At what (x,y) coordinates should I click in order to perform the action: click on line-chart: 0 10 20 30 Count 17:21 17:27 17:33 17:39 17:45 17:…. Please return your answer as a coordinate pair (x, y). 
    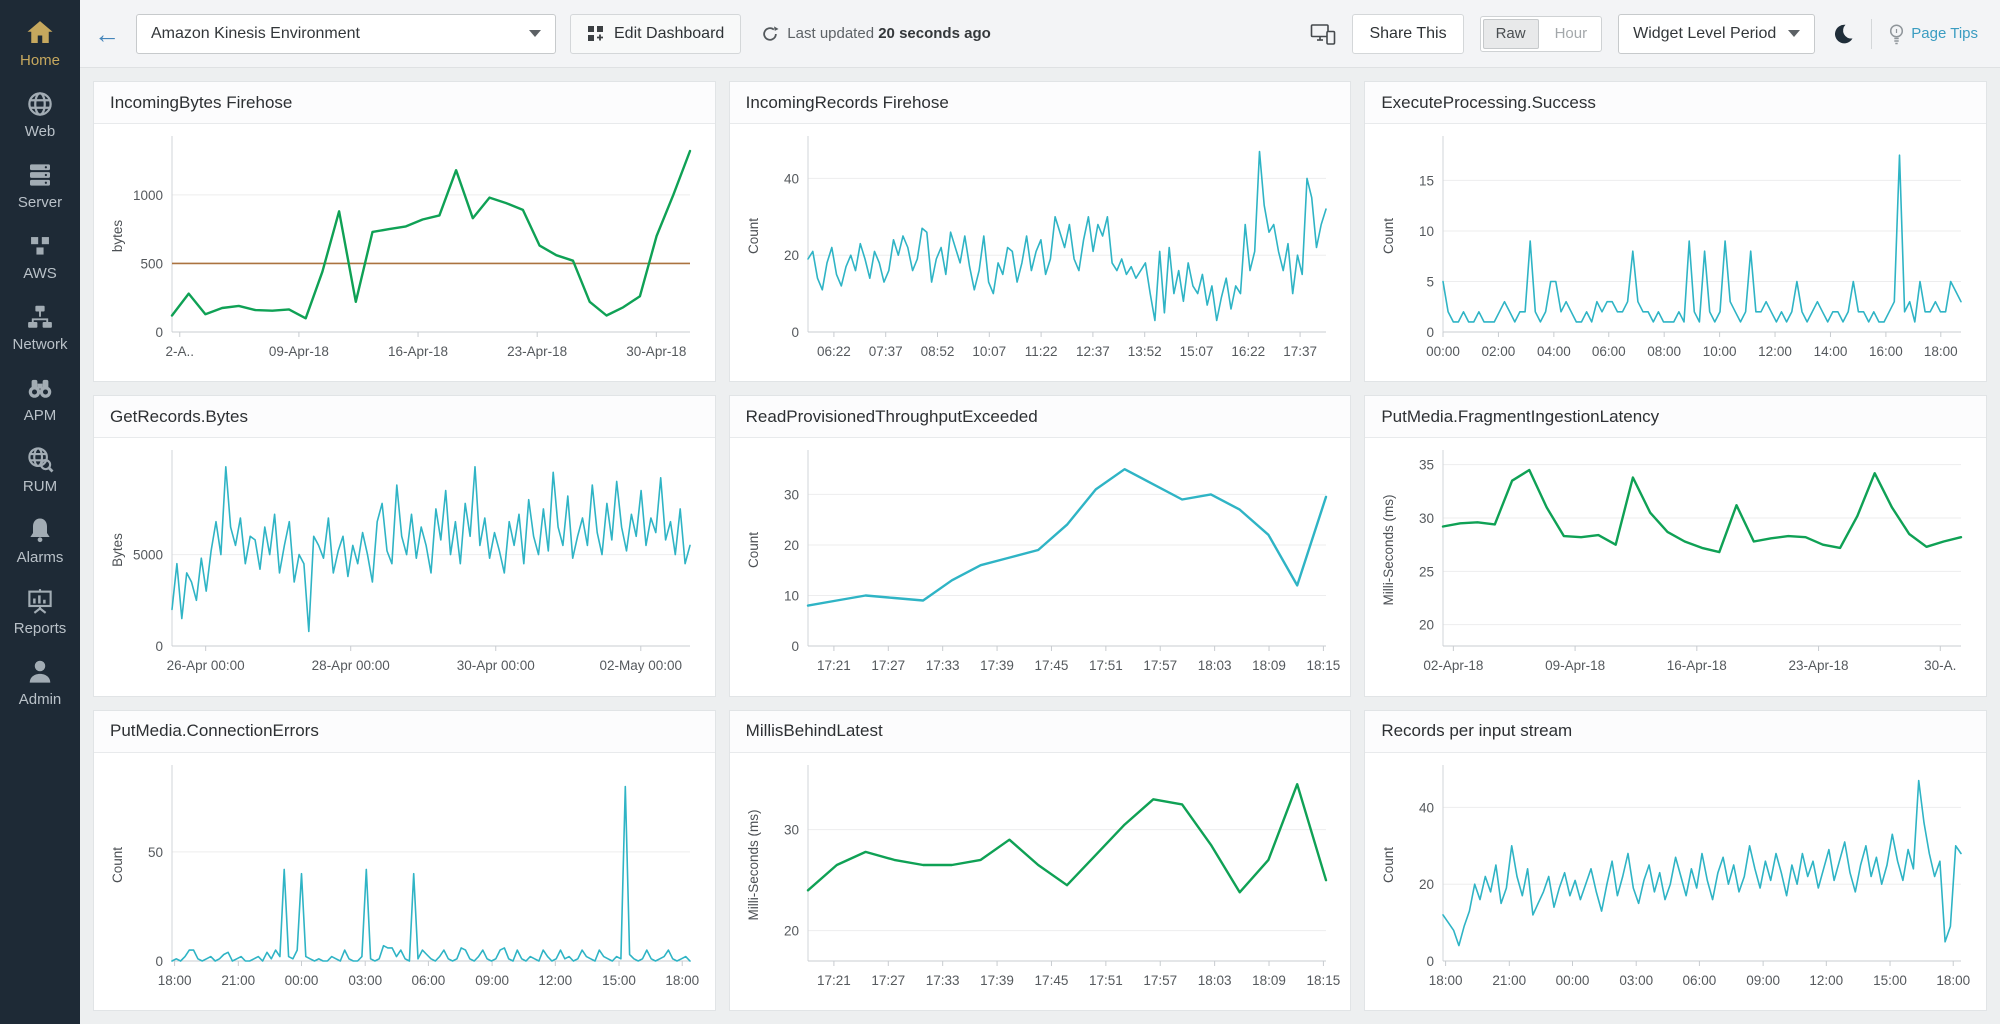
    Looking at the image, I should click on (1040, 566).